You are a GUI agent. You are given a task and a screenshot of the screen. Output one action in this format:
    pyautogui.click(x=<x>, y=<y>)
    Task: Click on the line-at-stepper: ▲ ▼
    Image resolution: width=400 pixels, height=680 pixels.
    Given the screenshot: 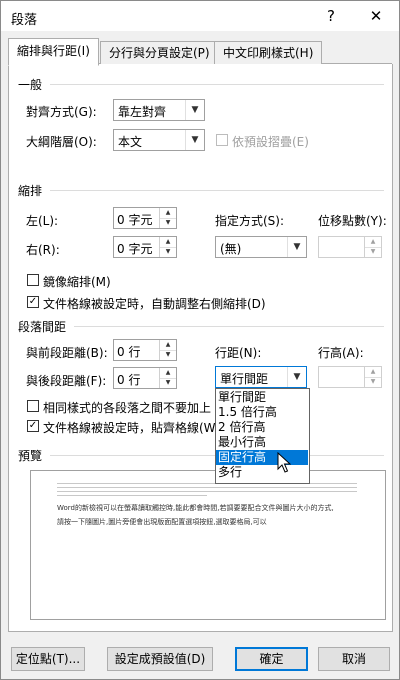 What is the action you would take?
    pyautogui.click(x=350, y=377)
    